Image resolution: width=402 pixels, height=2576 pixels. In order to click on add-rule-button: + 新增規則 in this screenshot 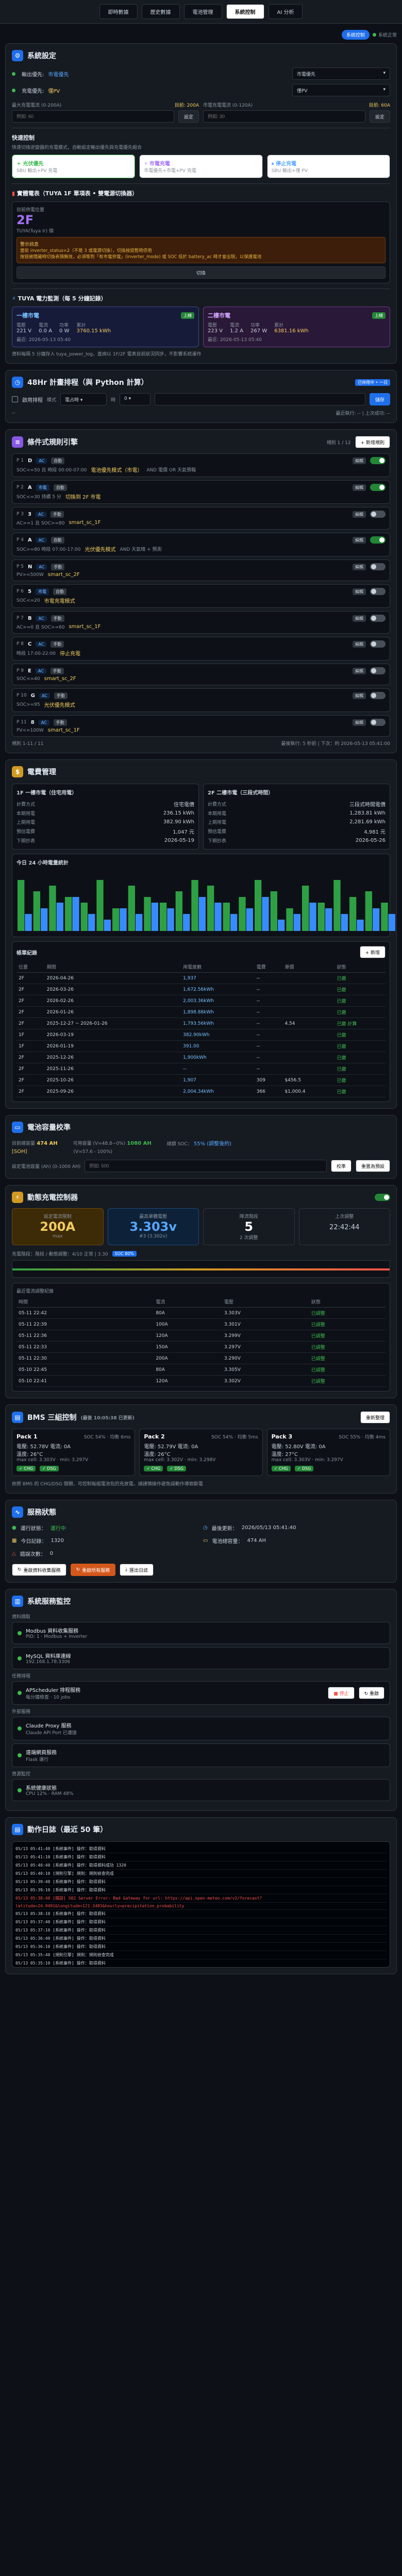, I will do `click(372, 442)`.